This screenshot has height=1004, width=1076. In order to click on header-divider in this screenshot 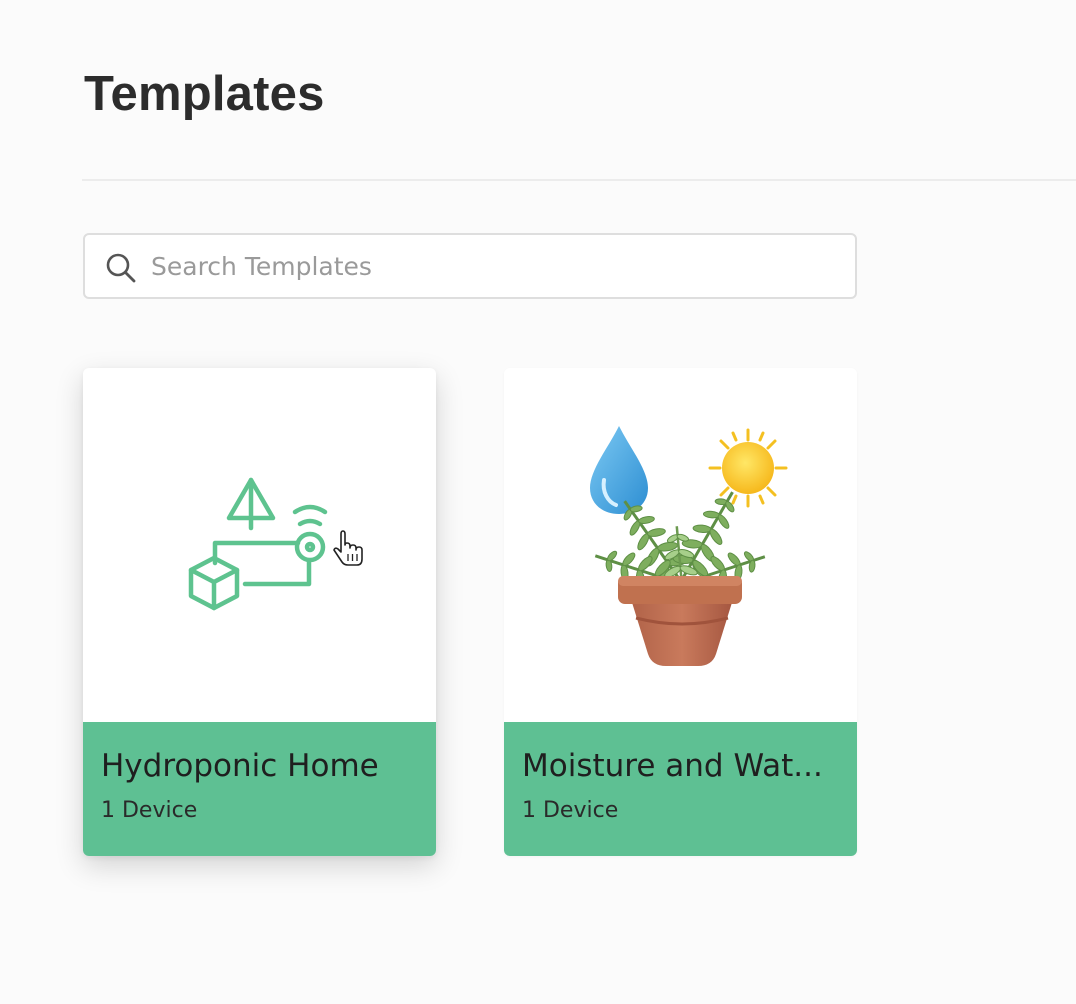, I will do `click(579, 180)`.